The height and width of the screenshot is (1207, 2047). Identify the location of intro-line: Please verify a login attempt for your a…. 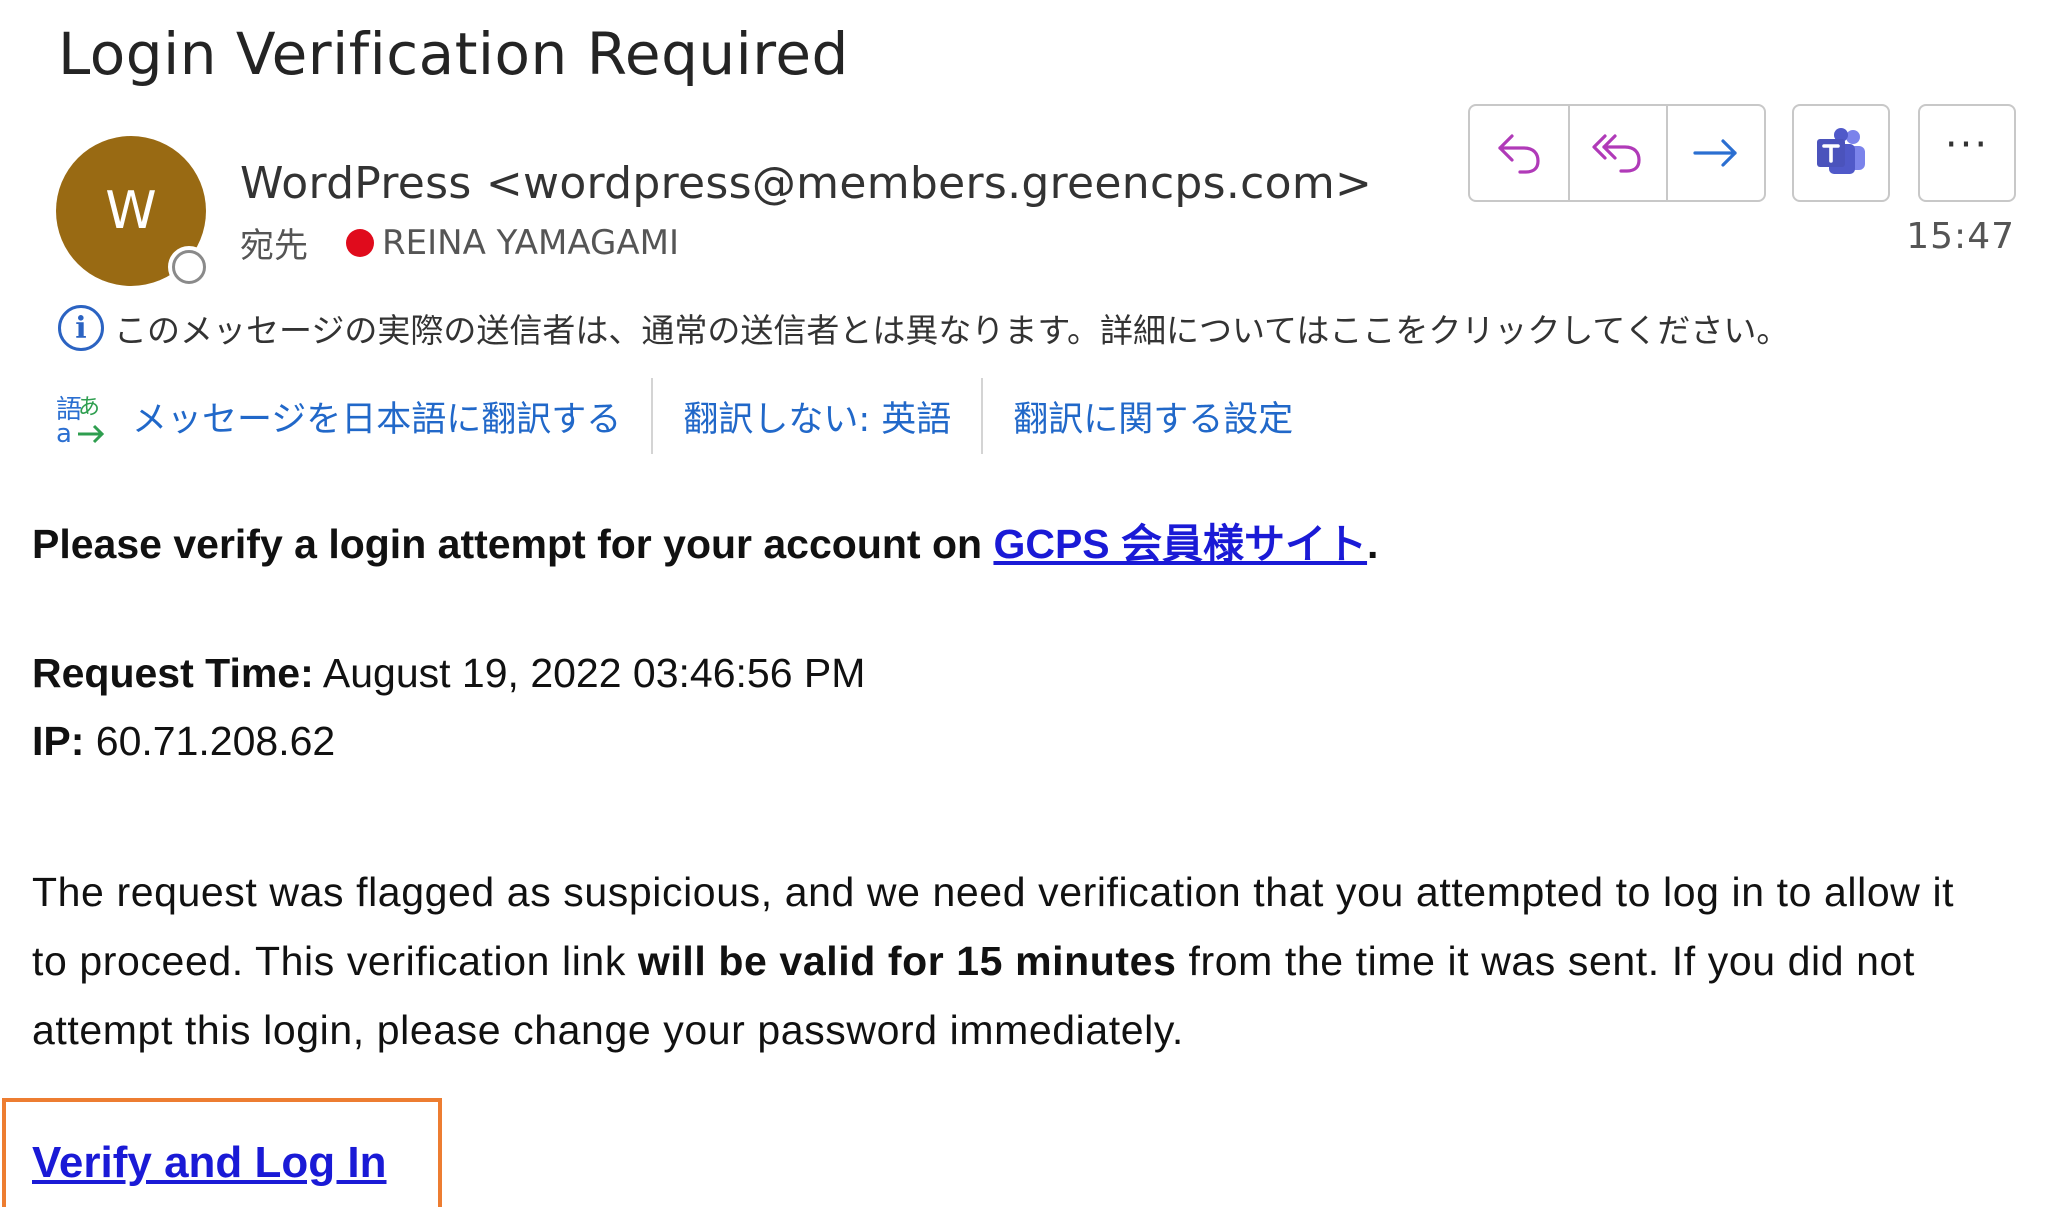
(705, 540).